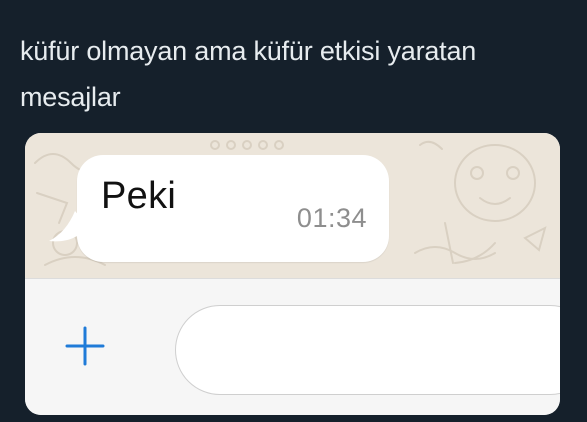 The width and height of the screenshot is (587, 422). Describe the element at coordinates (139, 196) in the screenshot. I see `message-text: Peki` at that location.